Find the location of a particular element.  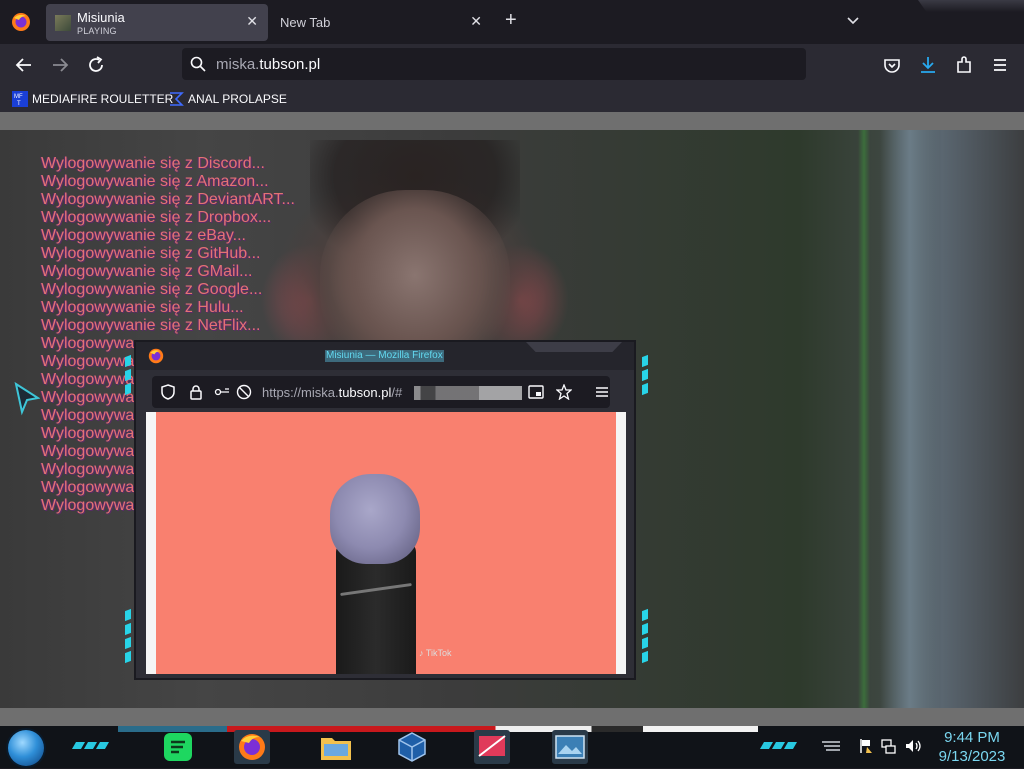

clock-date: 9/13/2023 is located at coordinates (972, 756).